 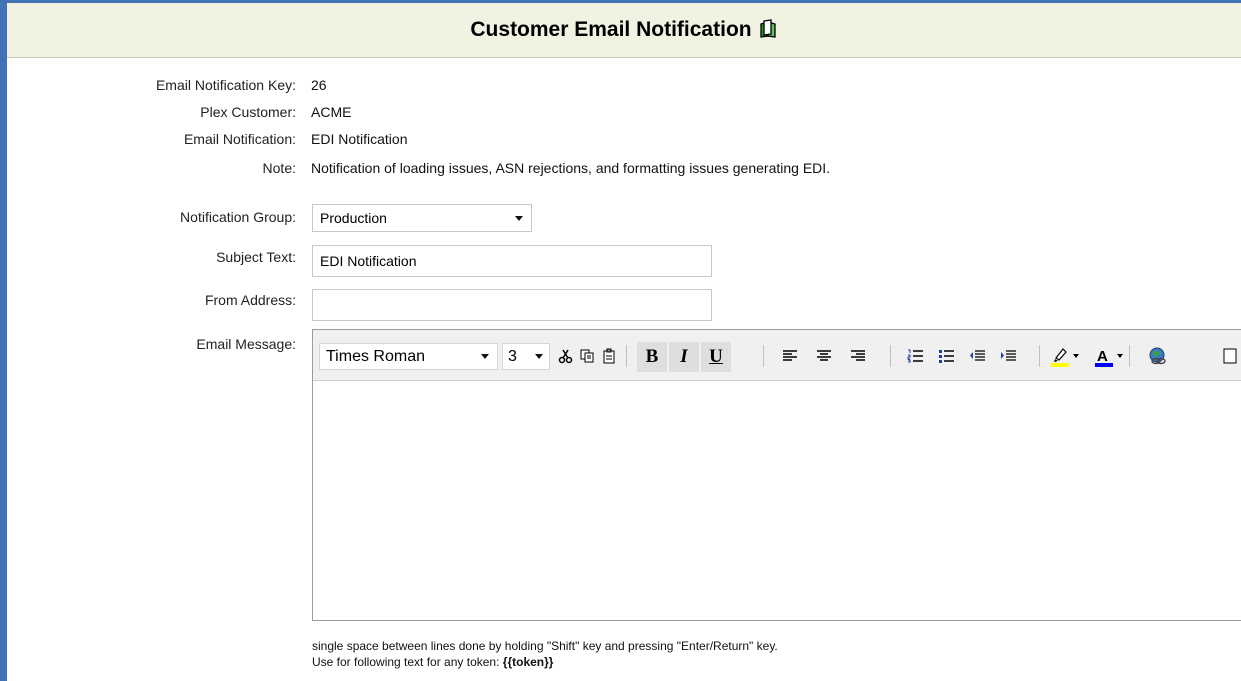 I want to click on email-notification-row: Email Notification: EDI Notification, so click(x=620, y=139).